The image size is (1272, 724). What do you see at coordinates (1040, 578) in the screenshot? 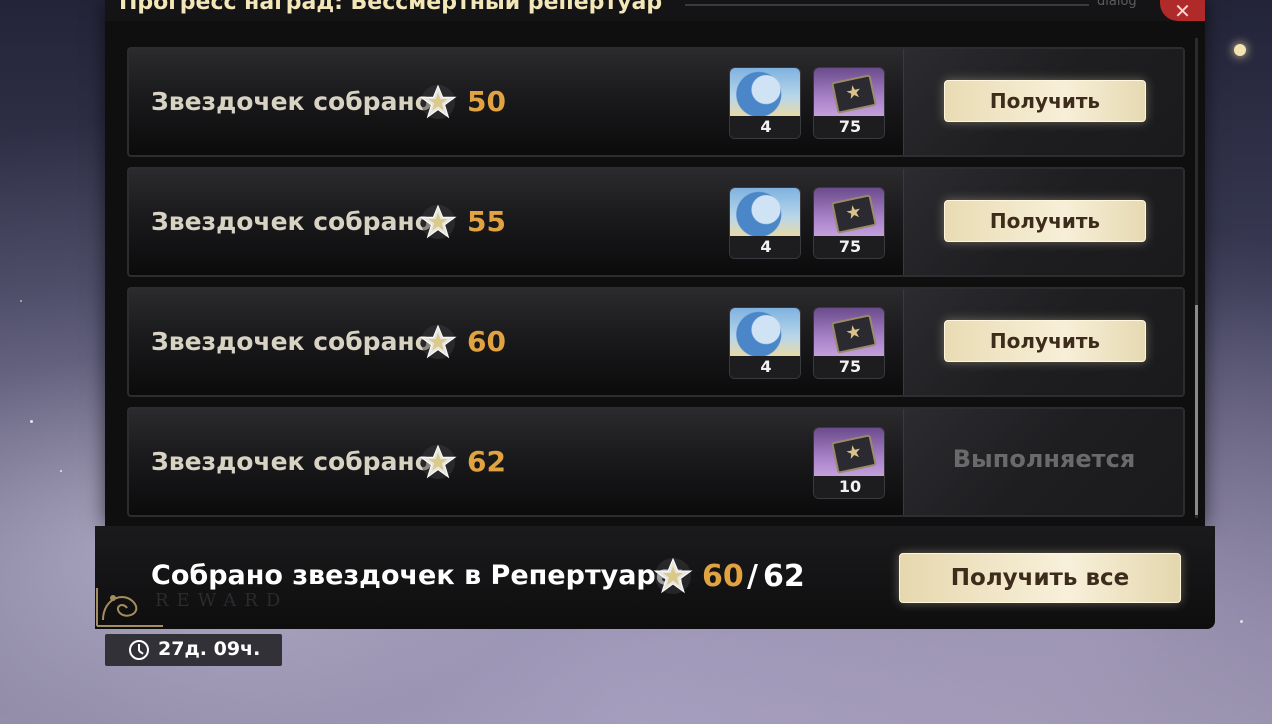
I see `claim-all-button: Получить все` at bounding box center [1040, 578].